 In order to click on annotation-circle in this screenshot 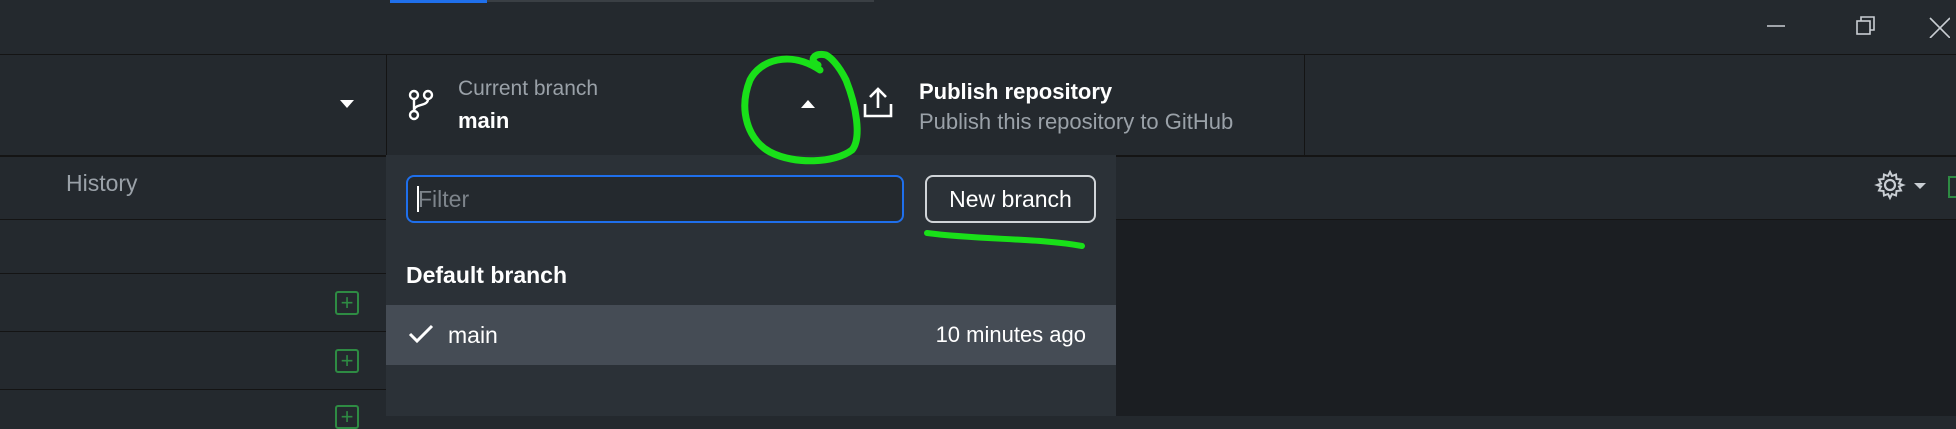, I will do `click(801, 107)`.